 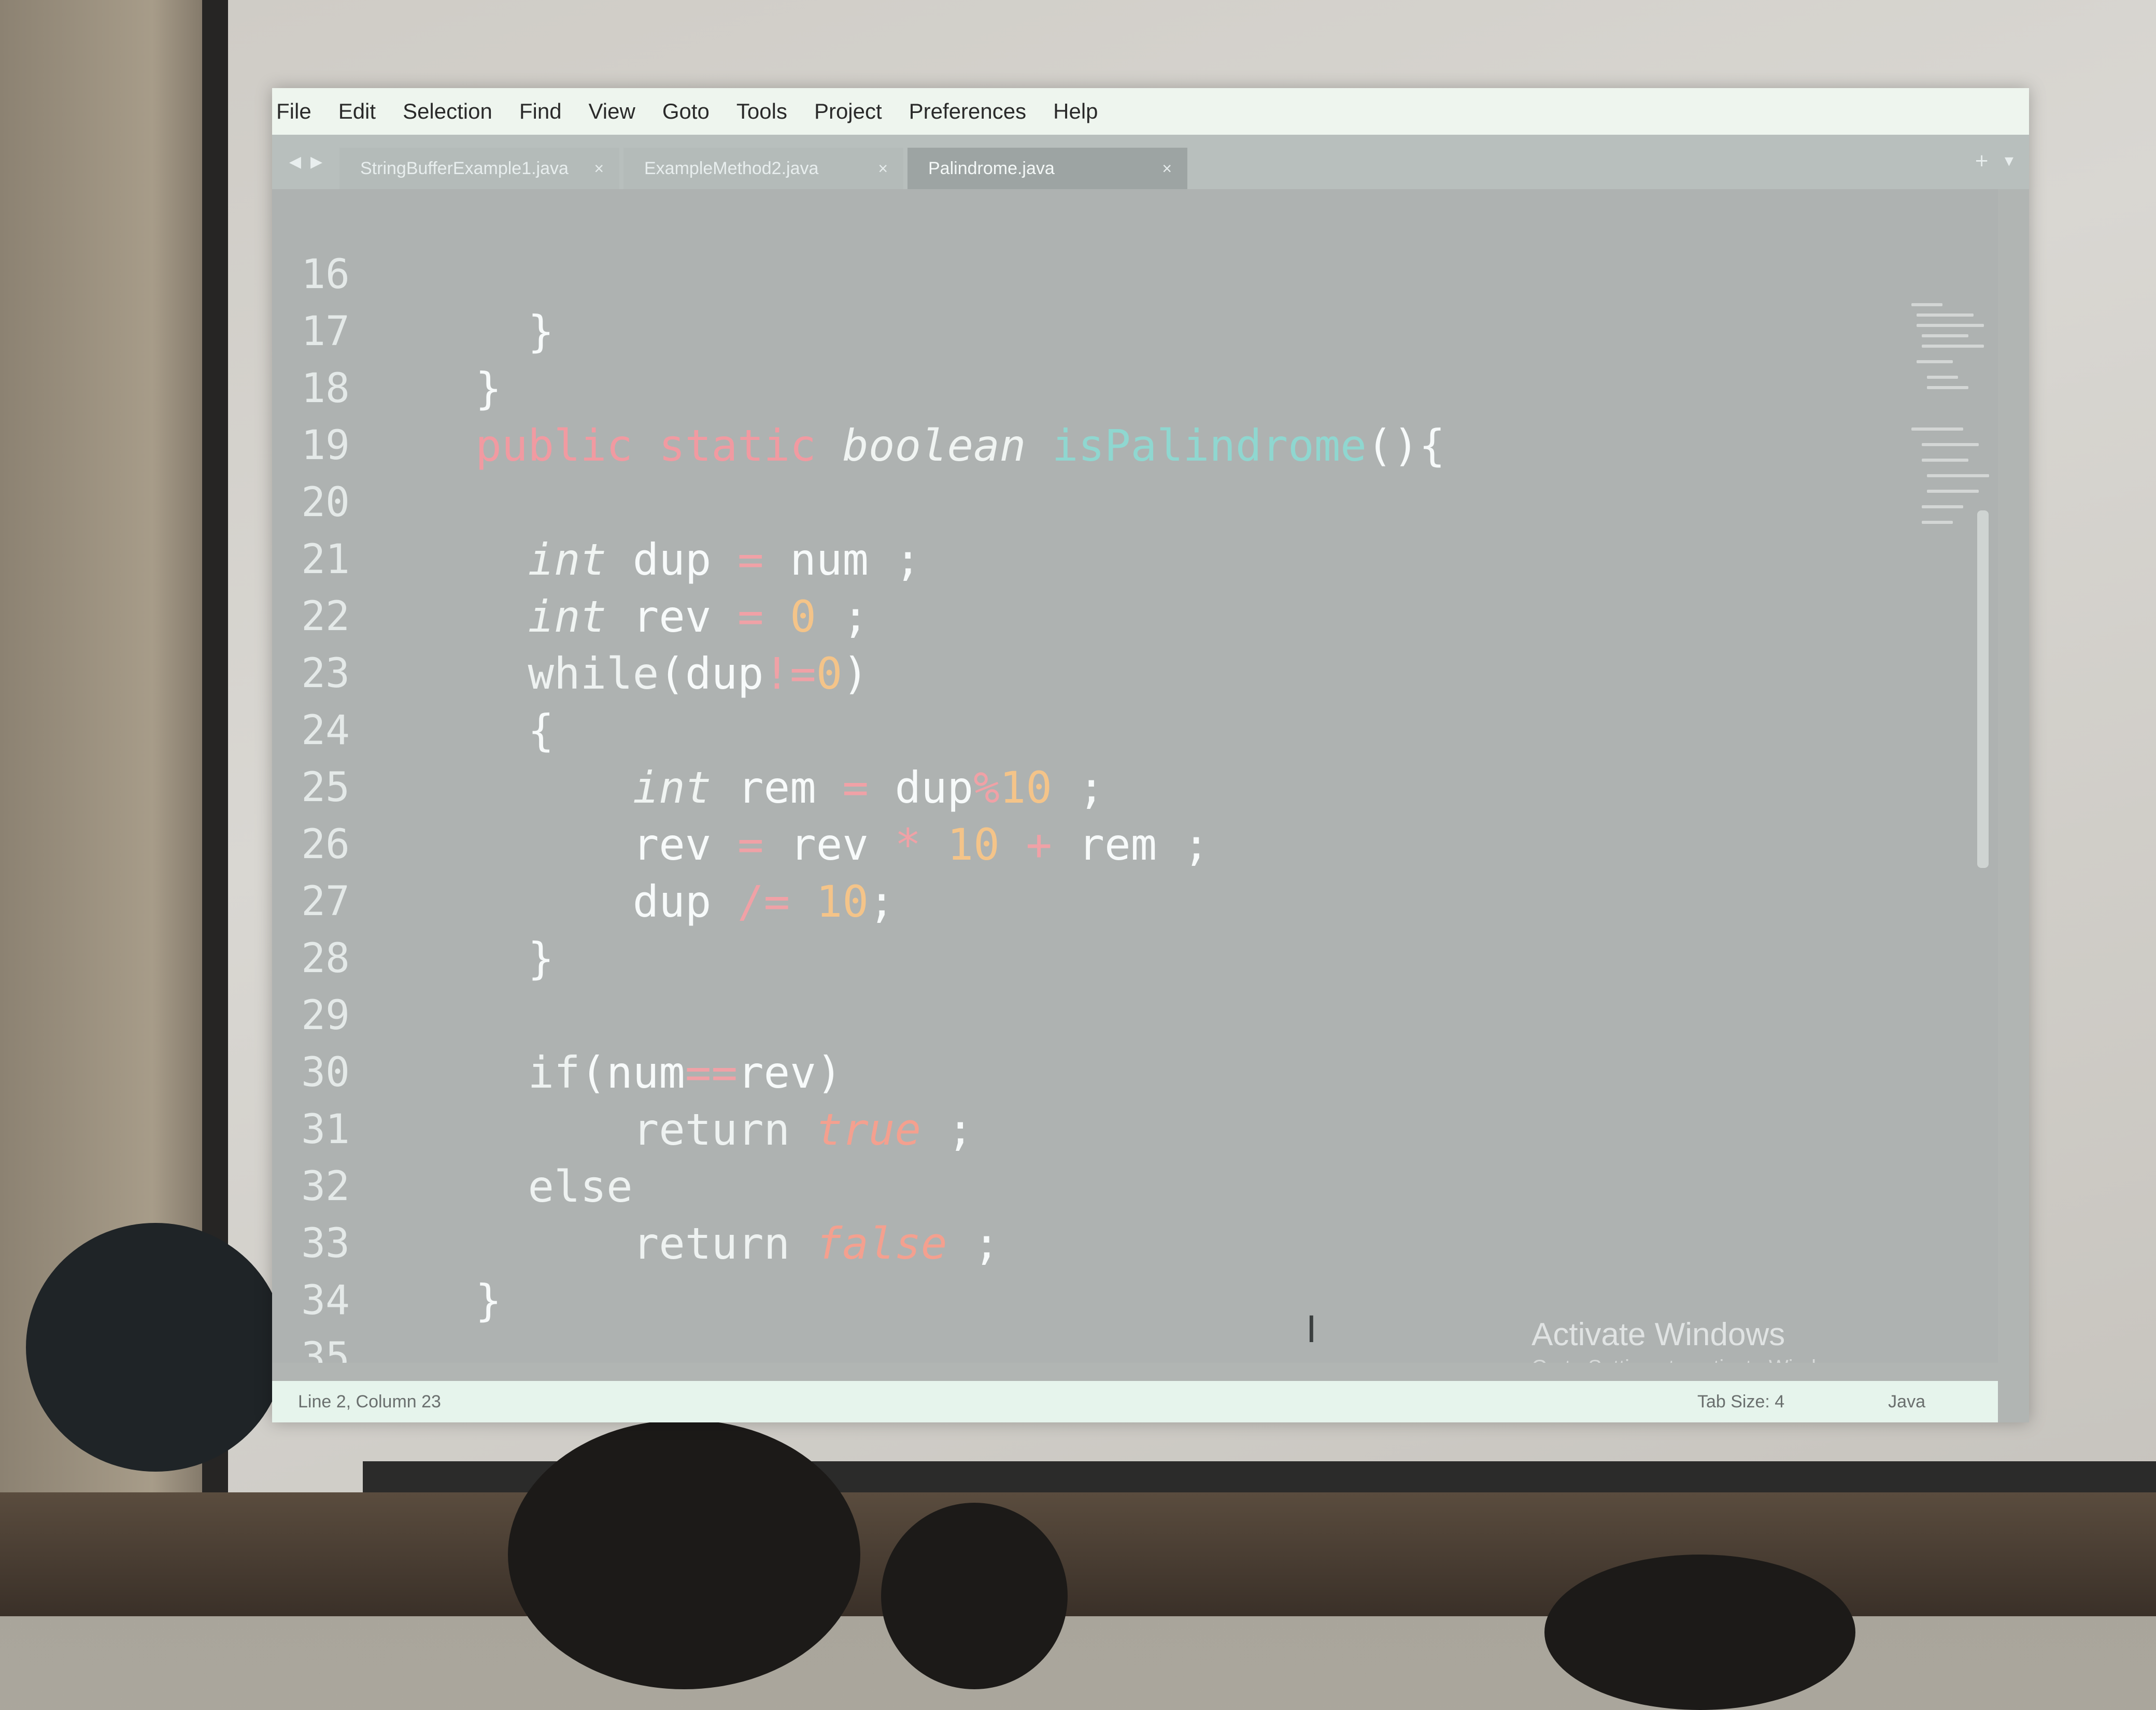 I want to click on tab-label: StringBufferExample1.java, so click(x=465, y=168).